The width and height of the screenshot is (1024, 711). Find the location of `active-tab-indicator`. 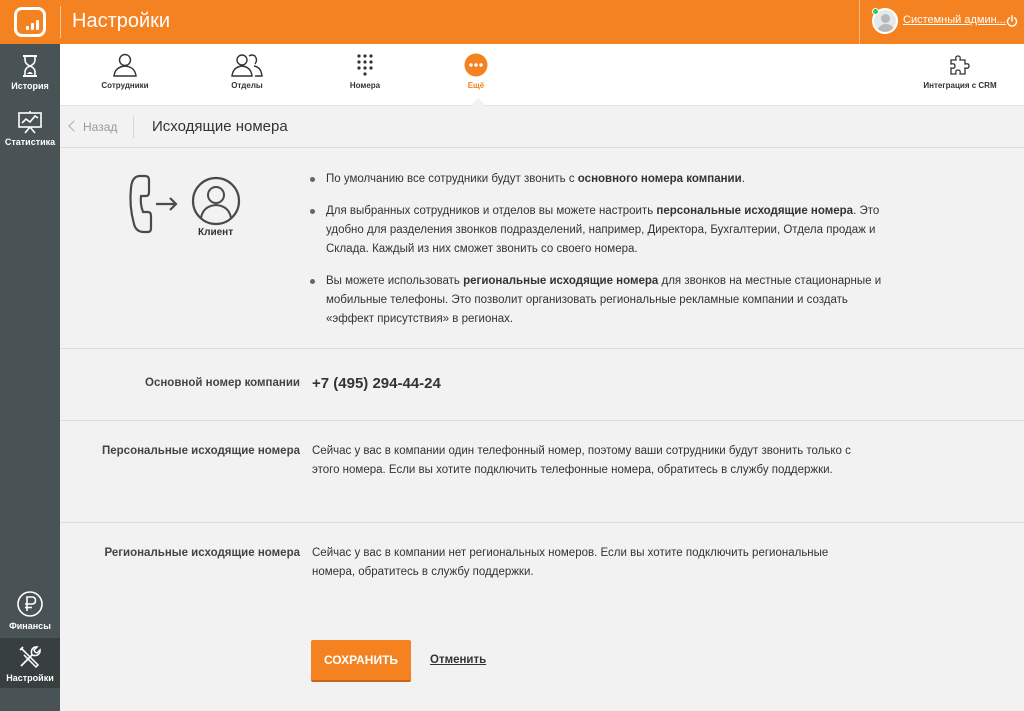

active-tab-indicator is located at coordinates (478, 102).